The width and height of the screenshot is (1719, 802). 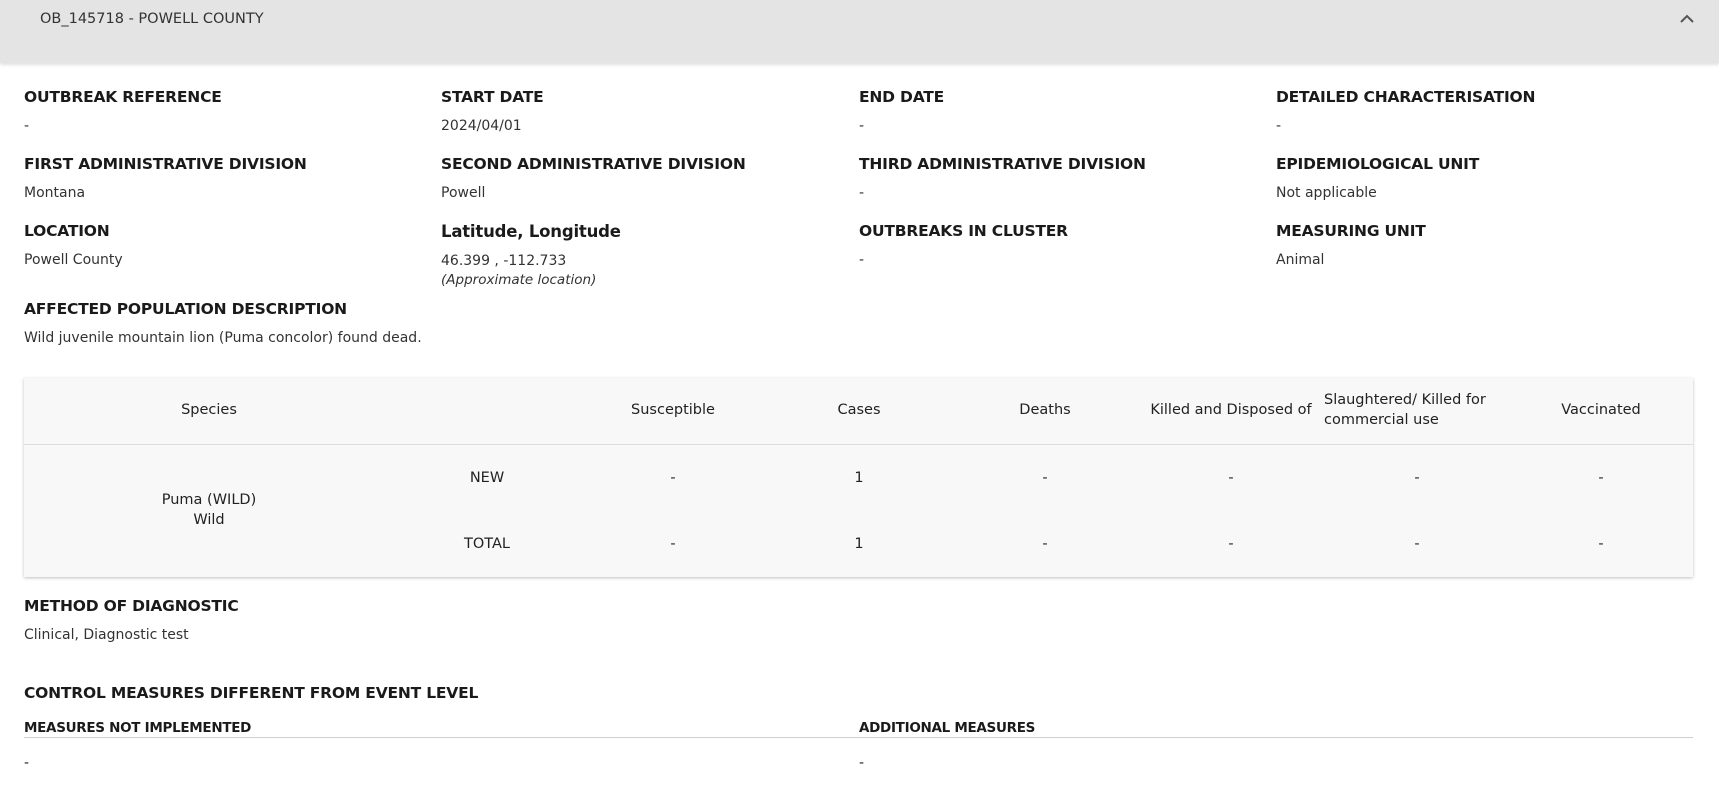 What do you see at coordinates (1231, 410) in the screenshot?
I see `column-header-killed-disposed: Killed and Disposed of` at bounding box center [1231, 410].